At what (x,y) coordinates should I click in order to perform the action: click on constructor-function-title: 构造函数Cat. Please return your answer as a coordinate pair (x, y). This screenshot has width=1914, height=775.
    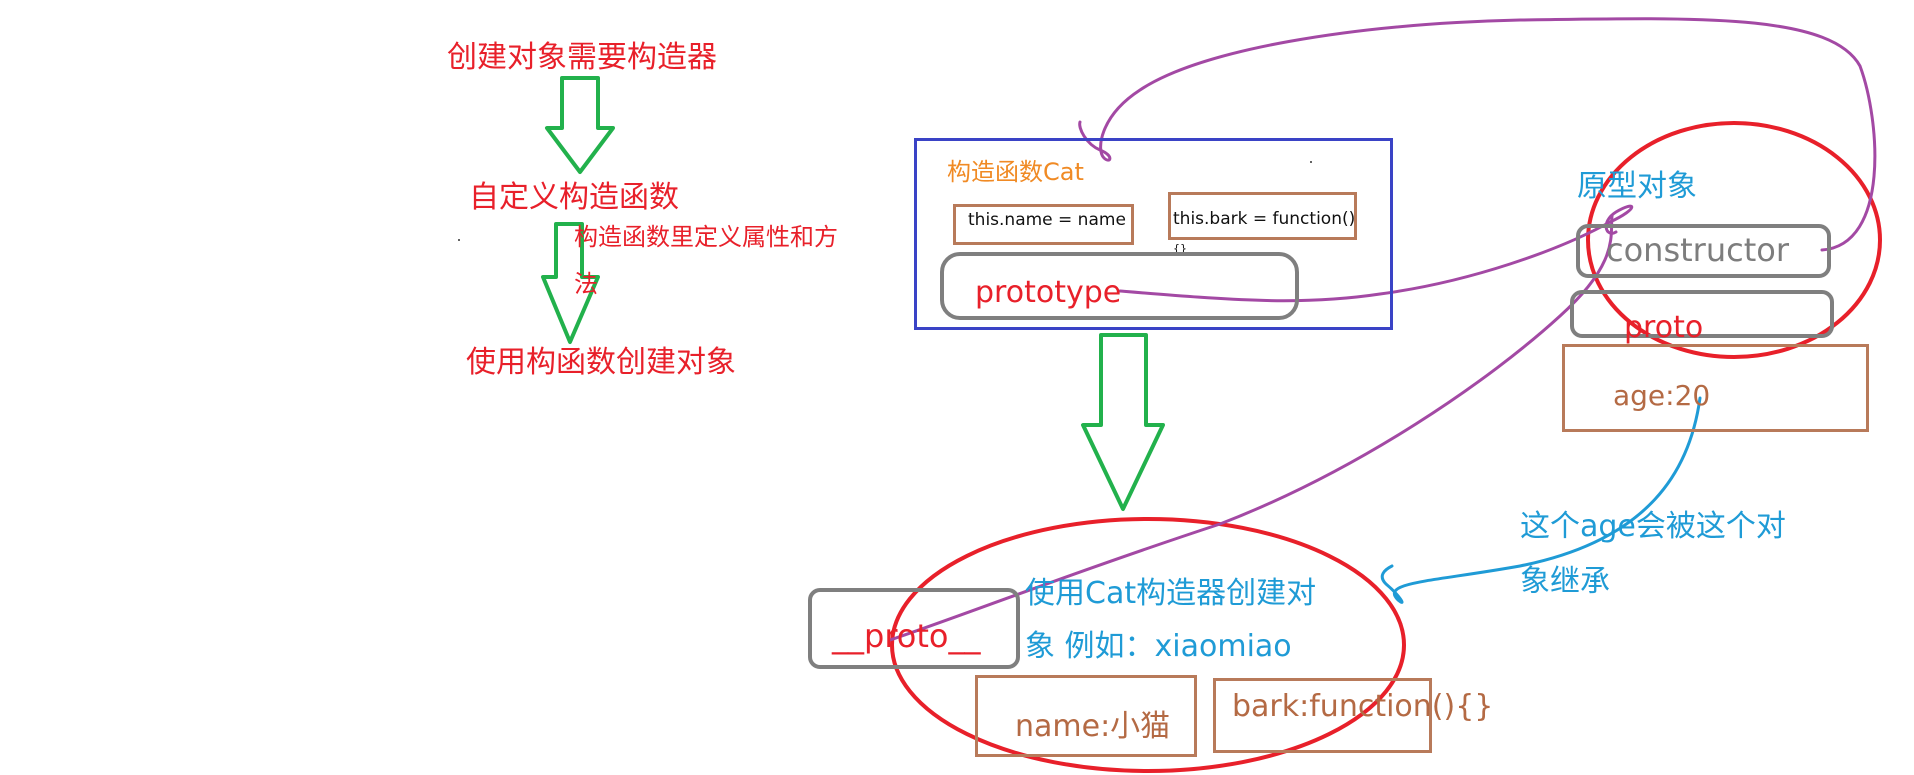
    Looking at the image, I should click on (1015, 172).